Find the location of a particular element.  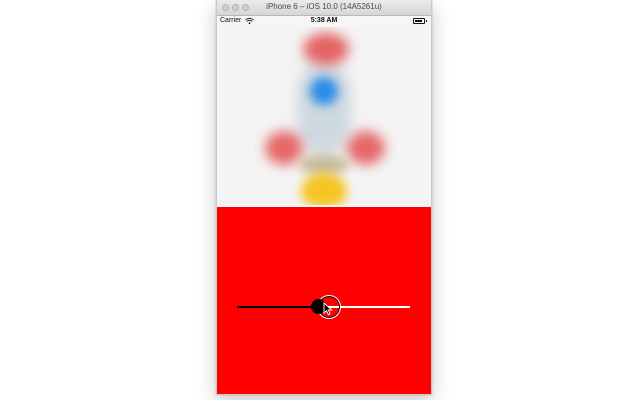

rocket-left-fin-shape is located at coordinates (284, 148).